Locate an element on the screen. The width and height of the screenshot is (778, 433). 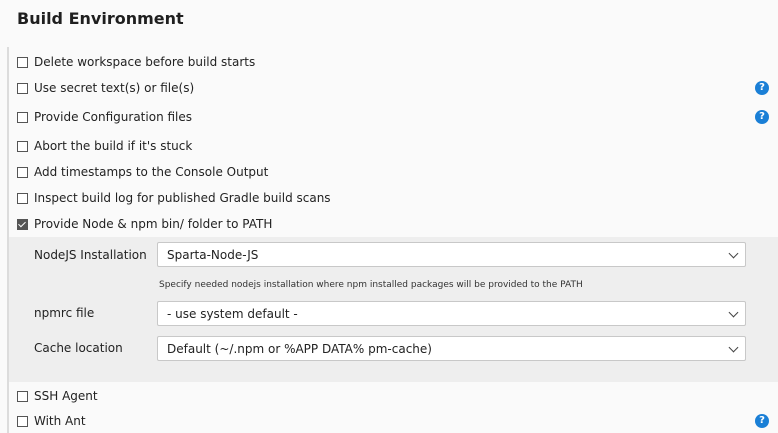
cache-location-label: Cache location is located at coordinates (78, 348).